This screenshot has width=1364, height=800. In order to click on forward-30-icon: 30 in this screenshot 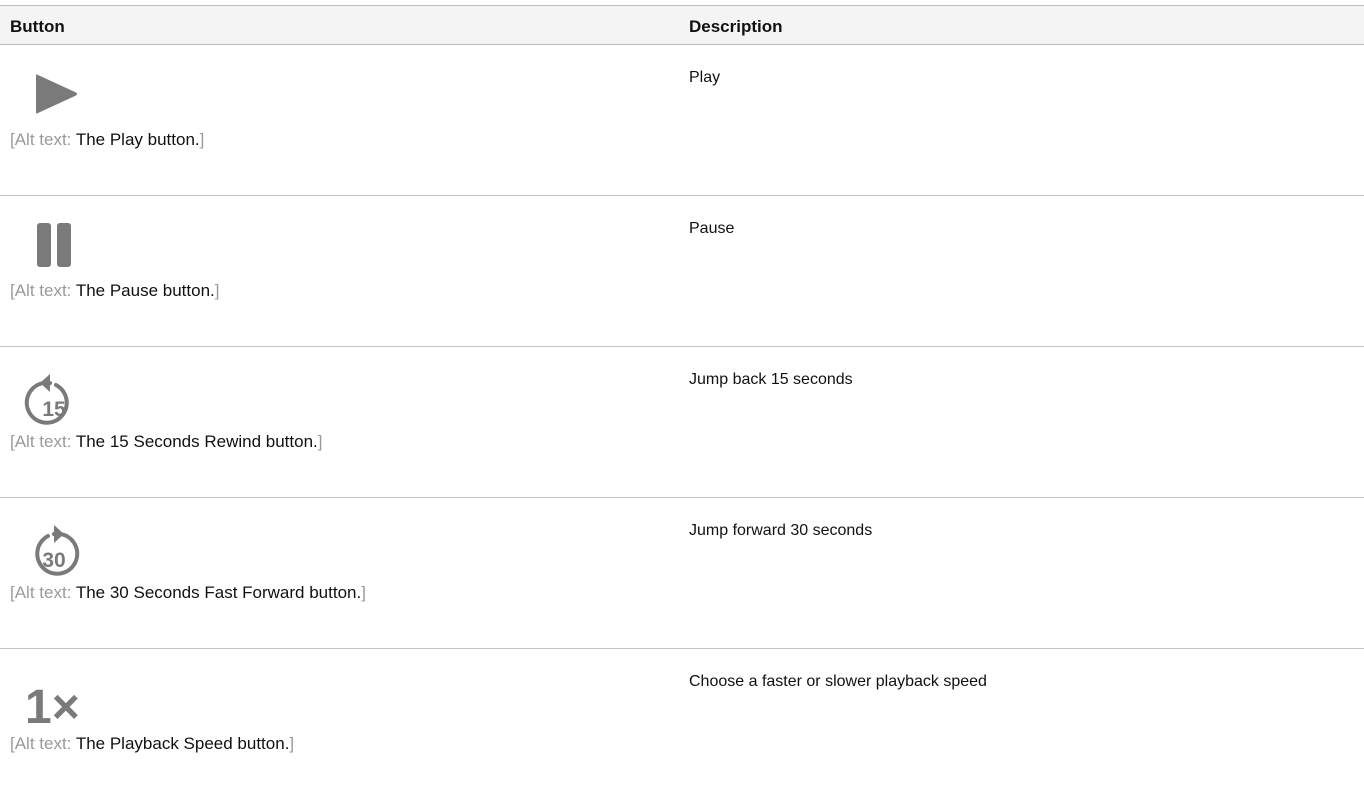, I will do `click(50, 549)`.